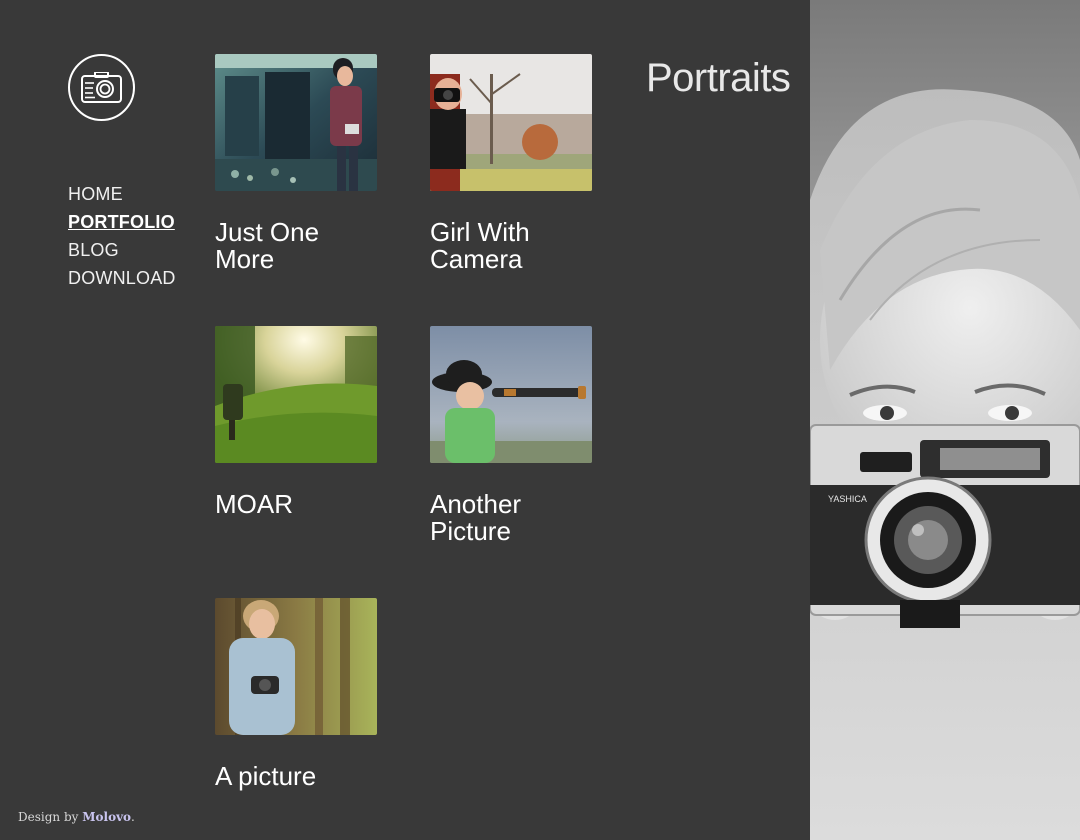 Image resolution: width=1080 pixels, height=840 pixels. What do you see at coordinates (296, 666) in the screenshot?
I see `gallery-thumbnail-a-picture` at bounding box center [296, 666].